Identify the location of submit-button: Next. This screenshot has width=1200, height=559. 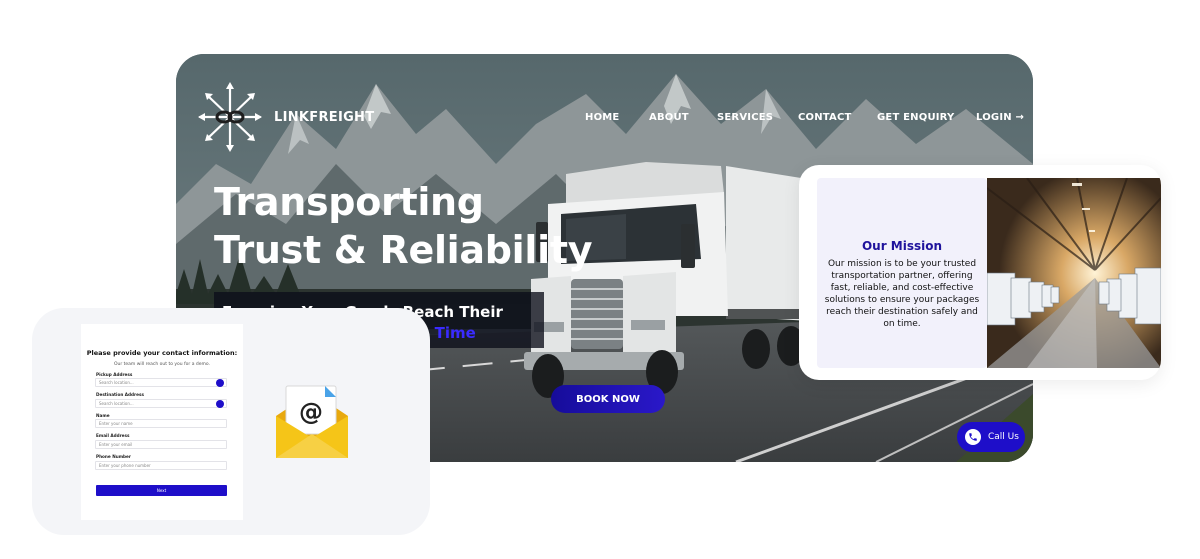
(161, 490).